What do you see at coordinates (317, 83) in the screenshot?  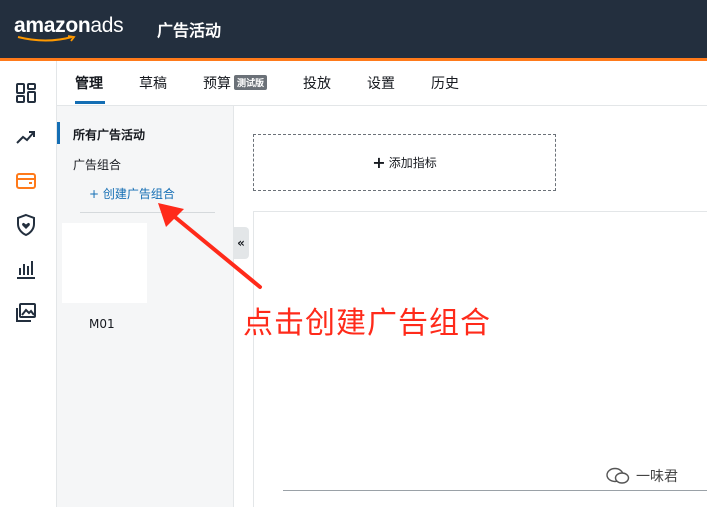 I see `tab-targeting: 投放` at bounding box center [317, 83].